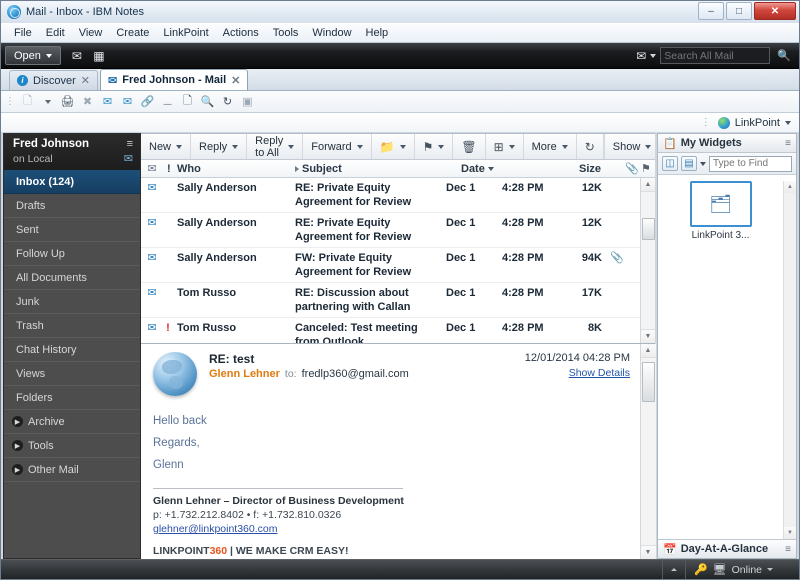 This screenshot has height=580, width=800. I want to click on network-icon: 🖥, so click(720, 569).